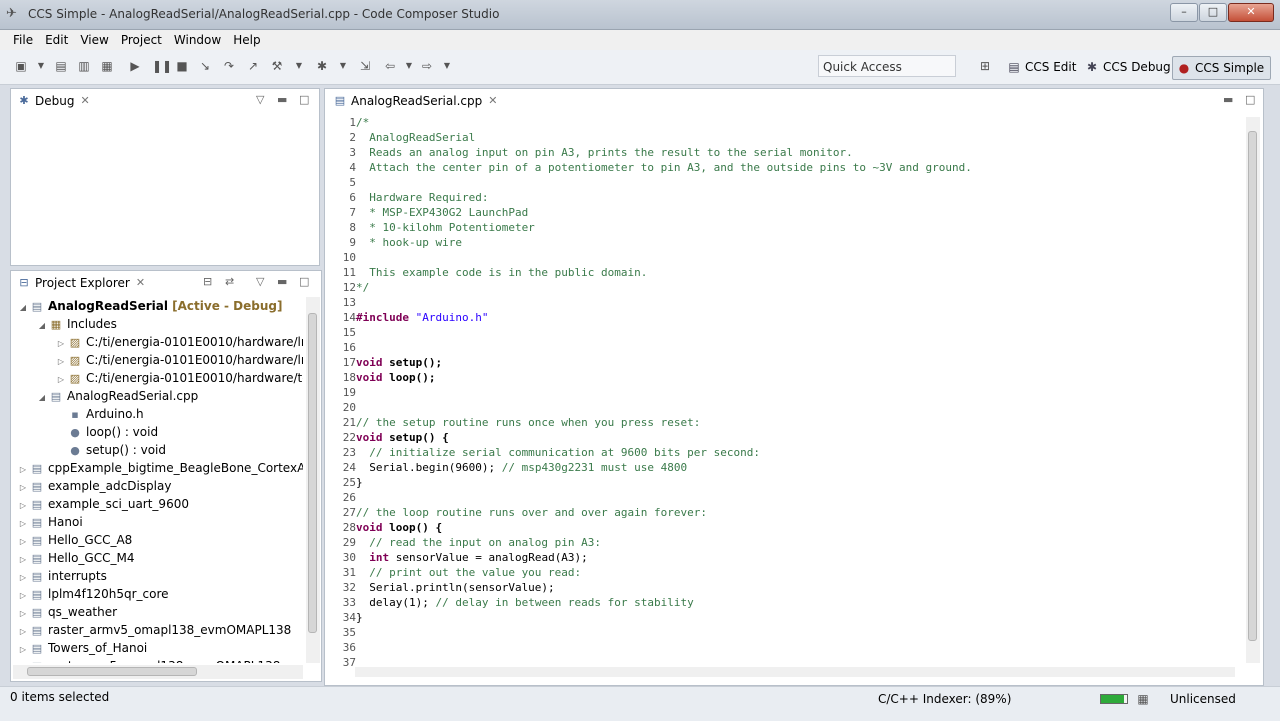 The image size is (1280, 721). What do you see at coordinates (398, 242) in the screenshot?
I see `code-line: 9 * hook-up wire` at bounding box center [398, 242].